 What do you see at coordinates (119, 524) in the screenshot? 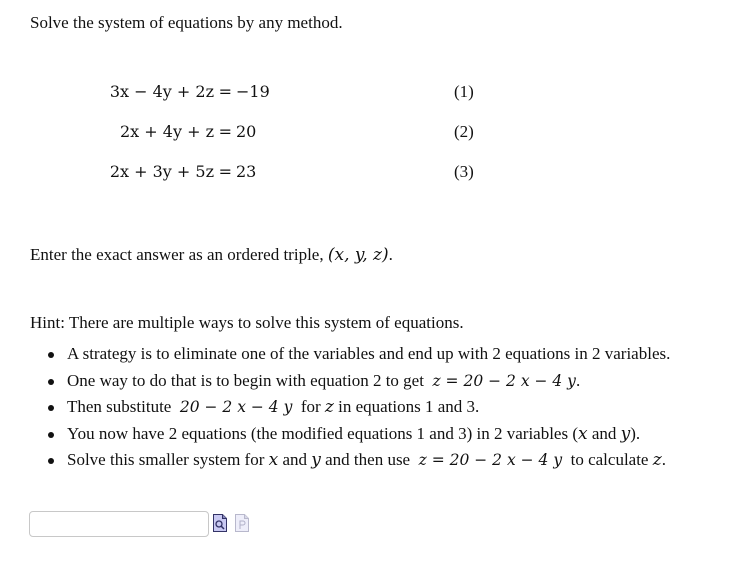
I see `answer-input` at bounding box center [119, 524].